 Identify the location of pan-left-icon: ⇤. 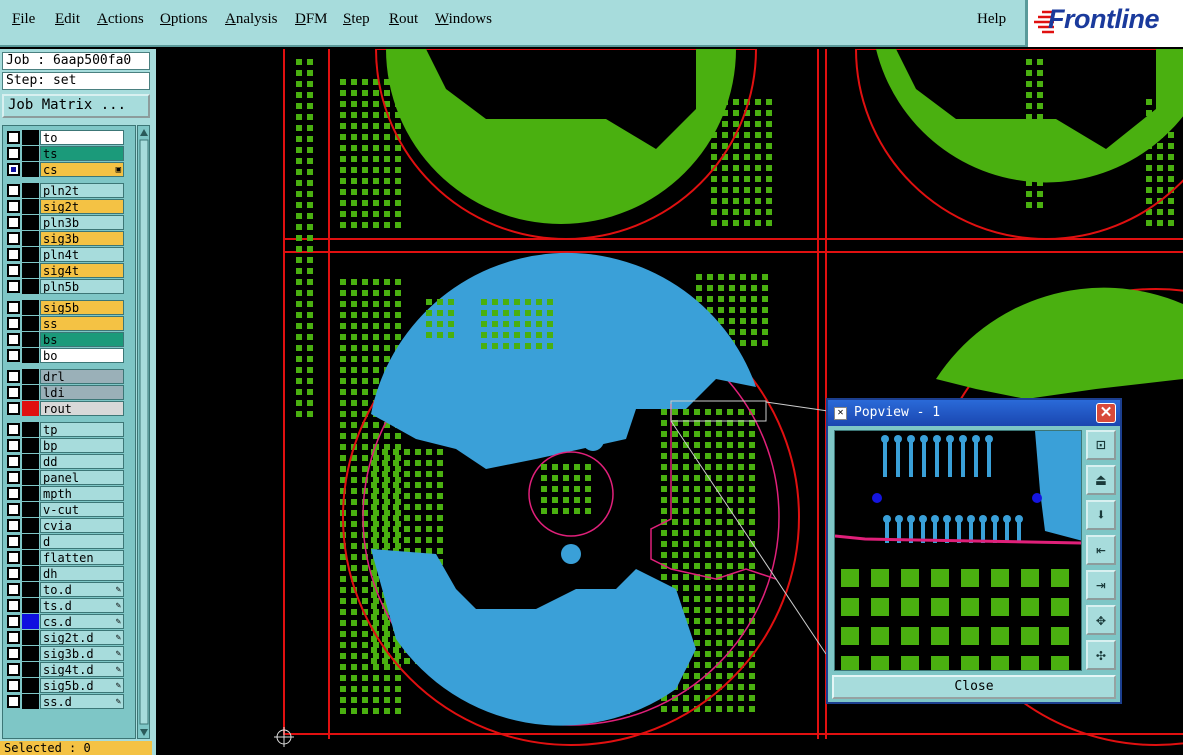
(1101, 550).